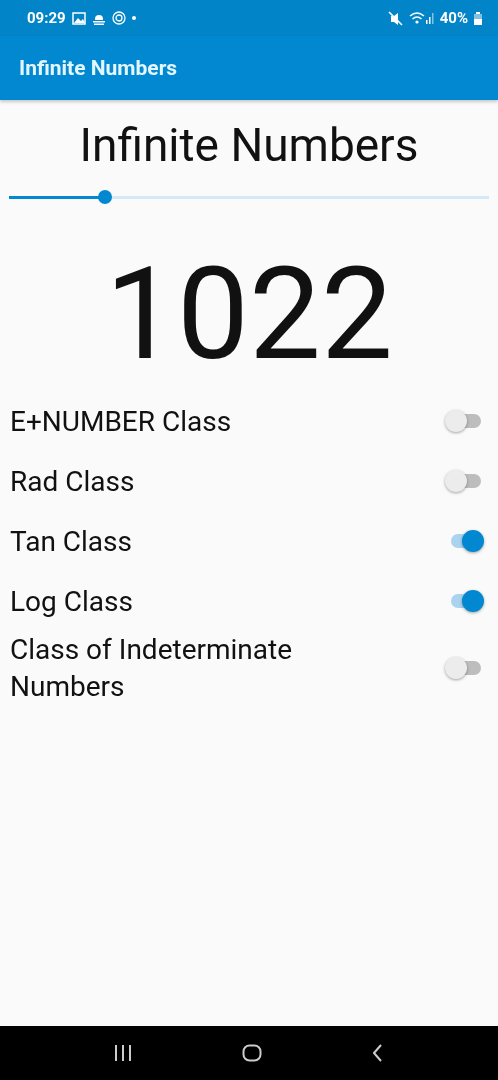 The width and height of the screenshot is (498, 1080). What do you see at coordinates (249, 145) in the screenshot?
I see `page-heading: Infinite Numbers` at bounding box center [249, 145].